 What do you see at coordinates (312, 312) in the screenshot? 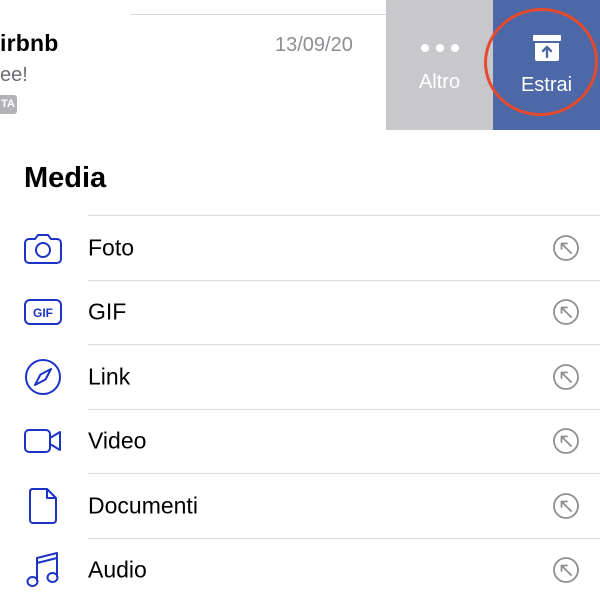
I see `list-item-gif: GIF GIF` at bounding box center [312, 312].